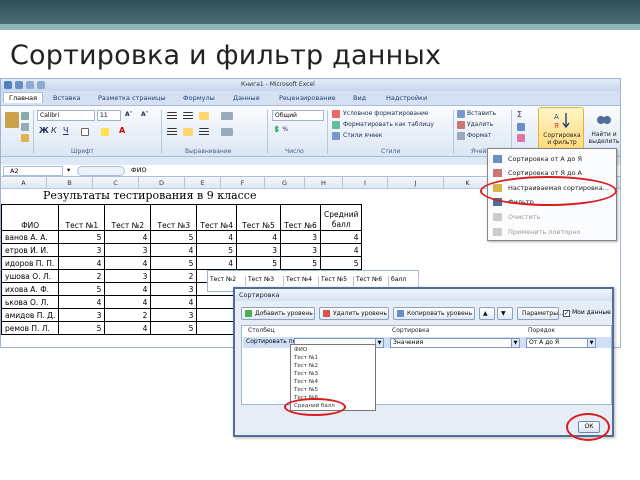  I want to click on format-cells-icon, so click(461, 136).